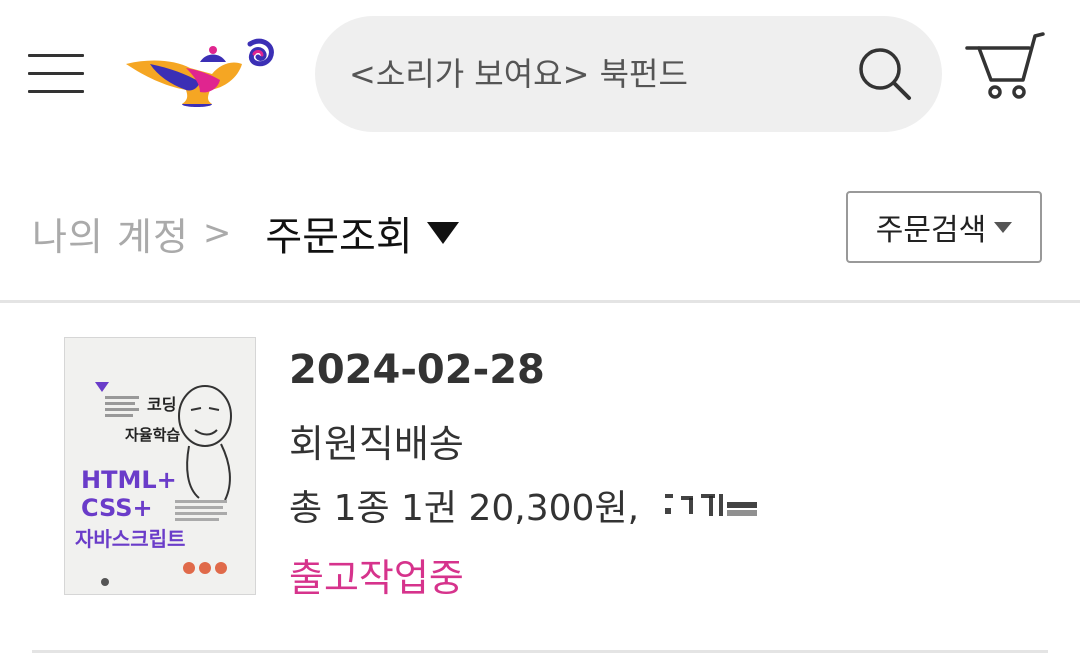  What do you see at coordinates (540, 651) in the screenshot?
I see `divider` at bounding box center [540, 651].